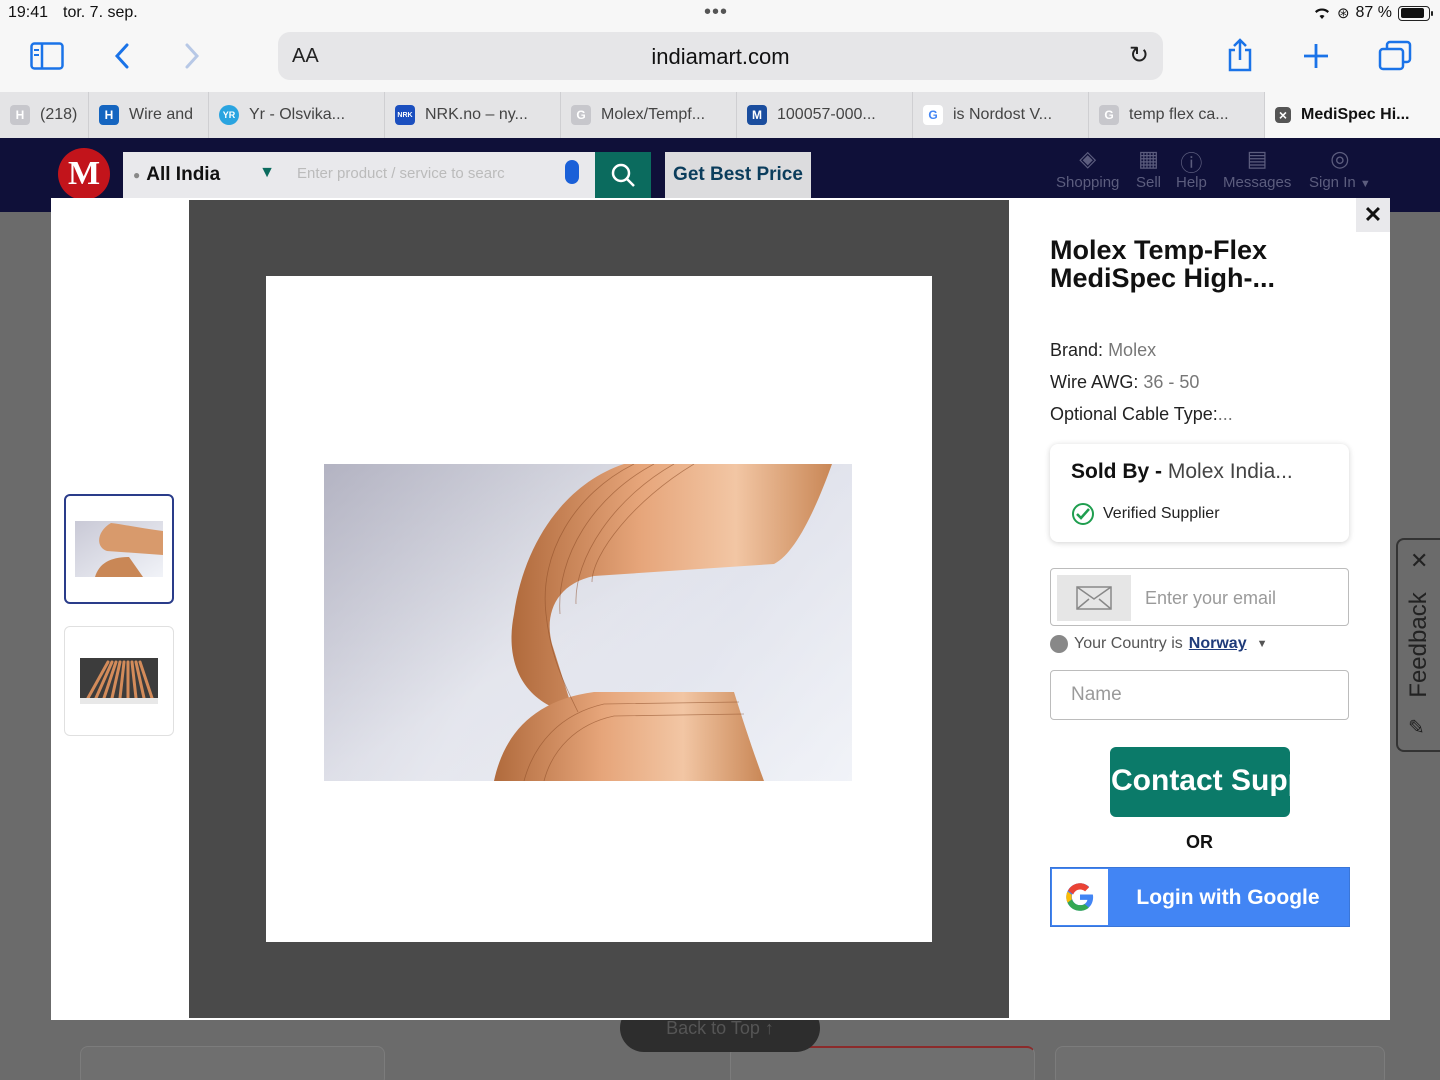  I want to click on location-pin-icon: ●, so click(137, 175).